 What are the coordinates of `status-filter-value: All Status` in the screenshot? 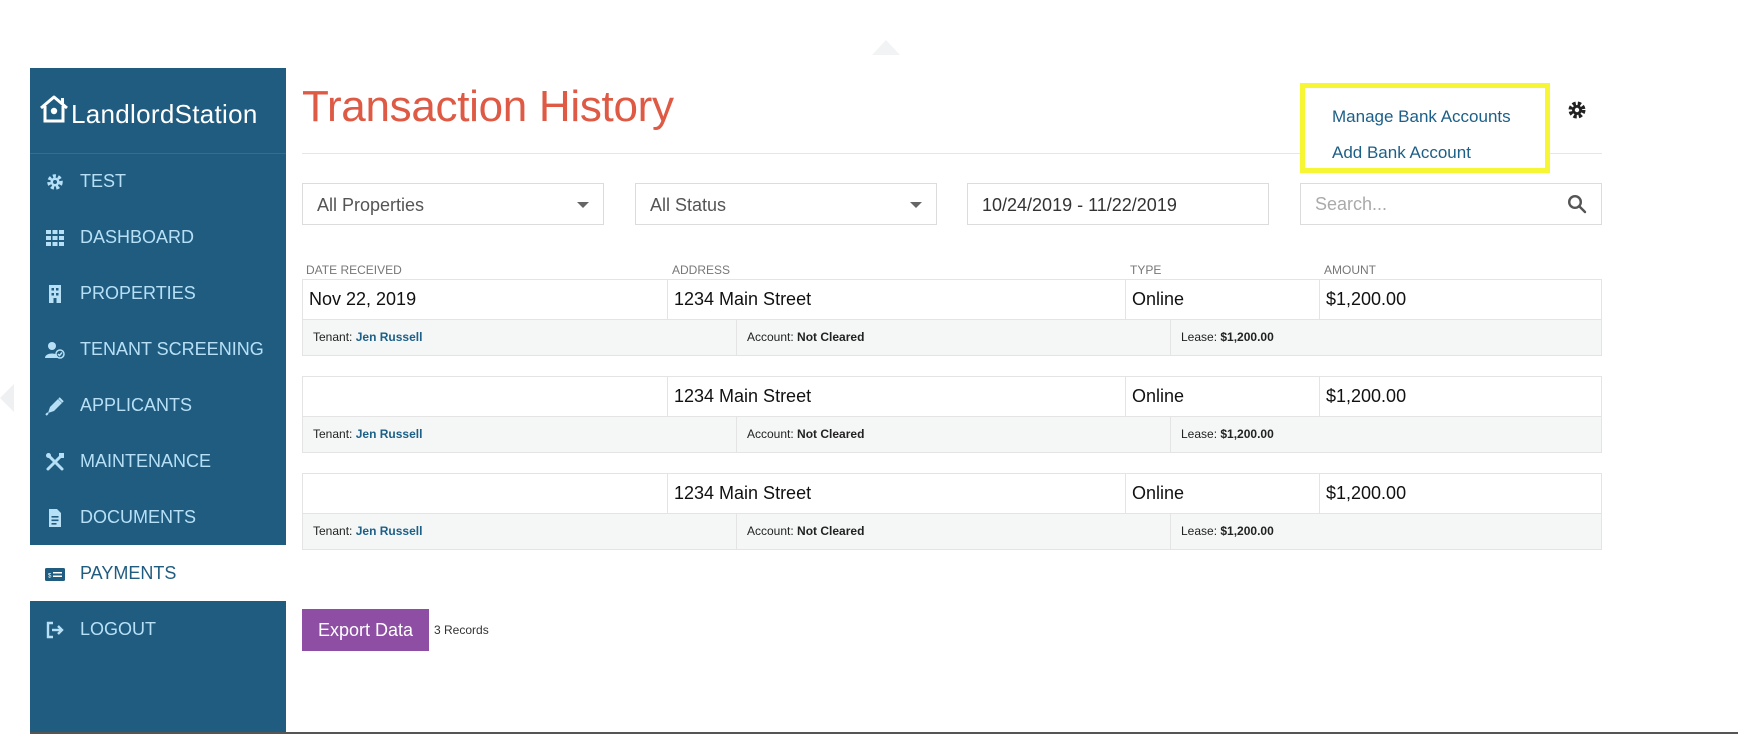 It's located at (688, 205).